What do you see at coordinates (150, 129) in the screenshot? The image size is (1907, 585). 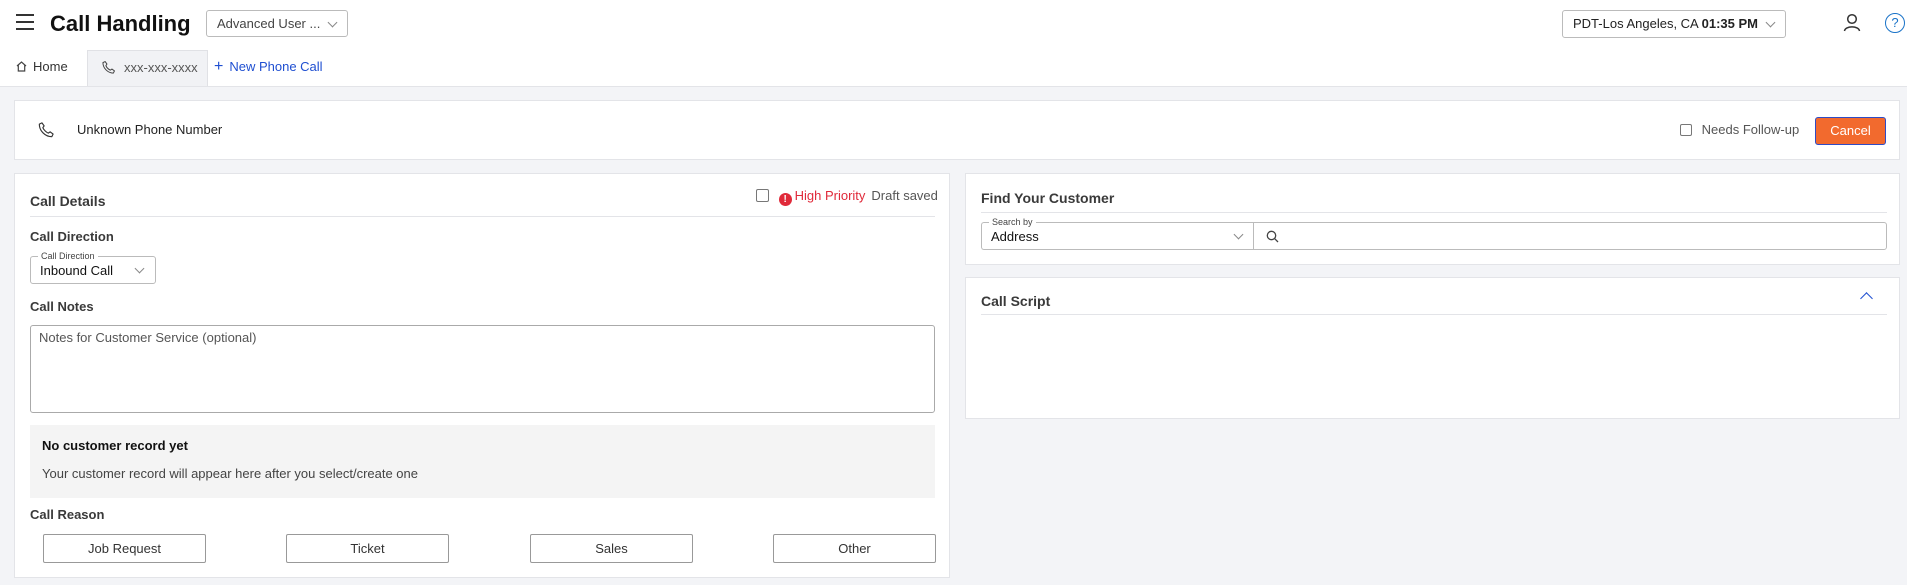 I see `caller-phone-number: Unknown Phone Number` at bounding box center [150, 129].